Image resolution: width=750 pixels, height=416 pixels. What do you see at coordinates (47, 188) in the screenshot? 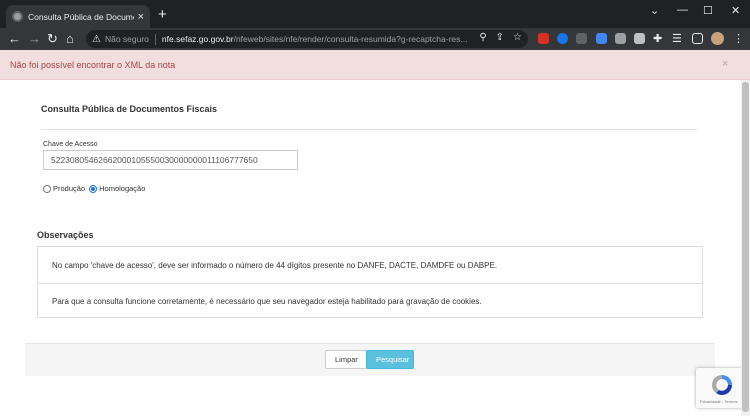
I see `radio-producao` at bounding box center [47, 188].